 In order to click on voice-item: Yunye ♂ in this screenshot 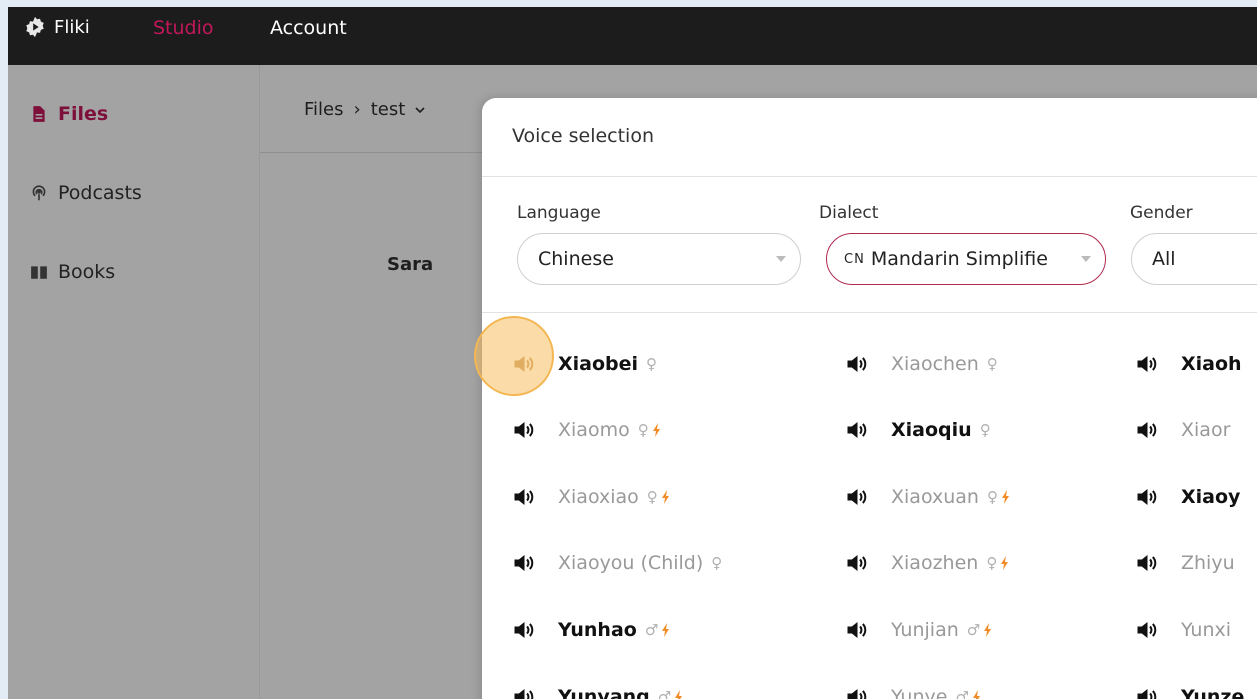, I will do `click(913, 692)`.